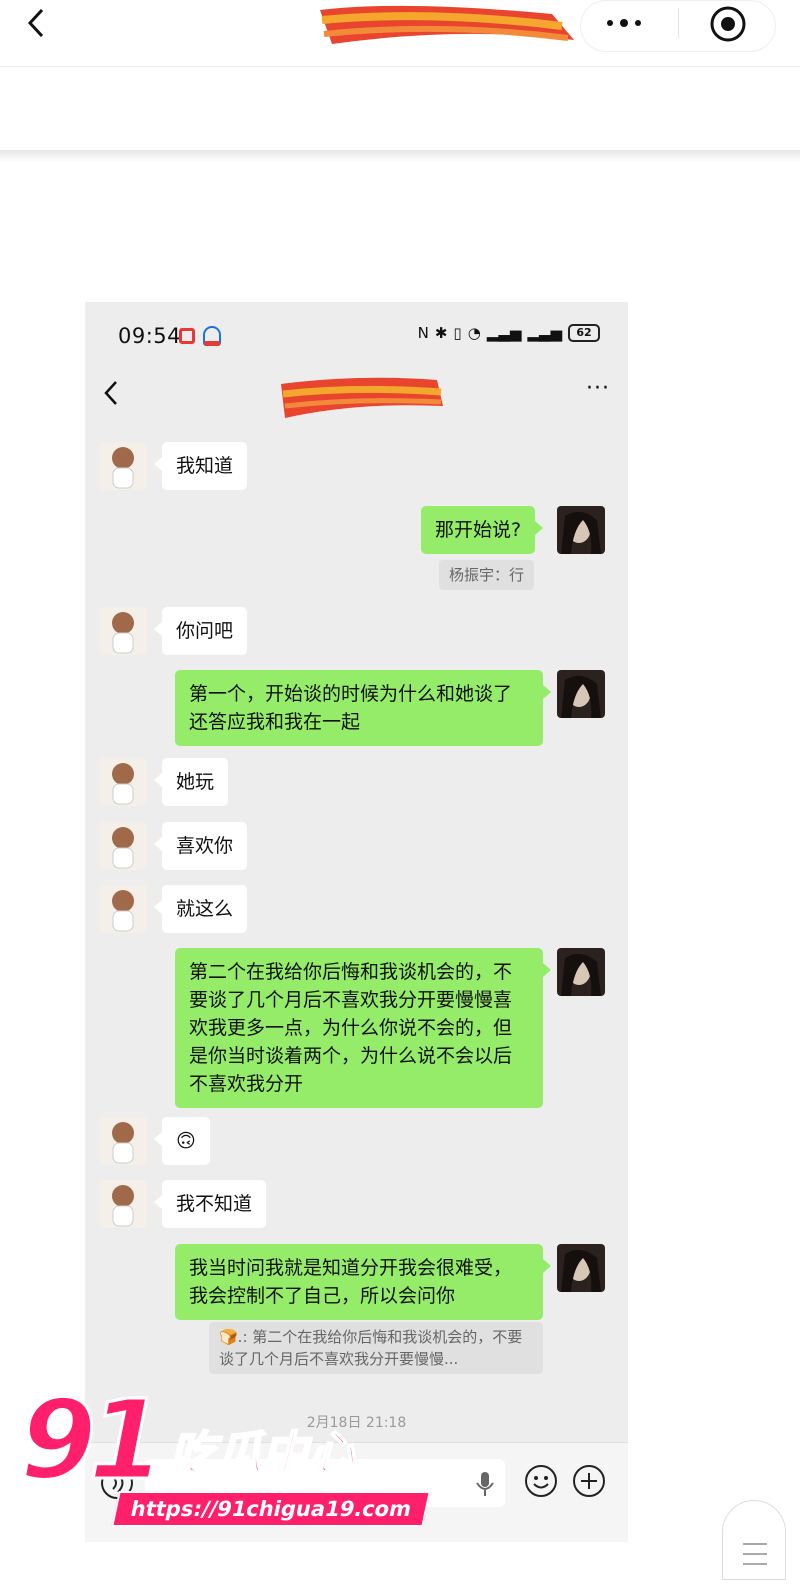 The height and width of the screenshot is (1585, 800). What do you see at coordinates (271, 1509) in the screenshot?
I see `watermark-url: https://91chigua19.com` at bounding box center [271, 1509].